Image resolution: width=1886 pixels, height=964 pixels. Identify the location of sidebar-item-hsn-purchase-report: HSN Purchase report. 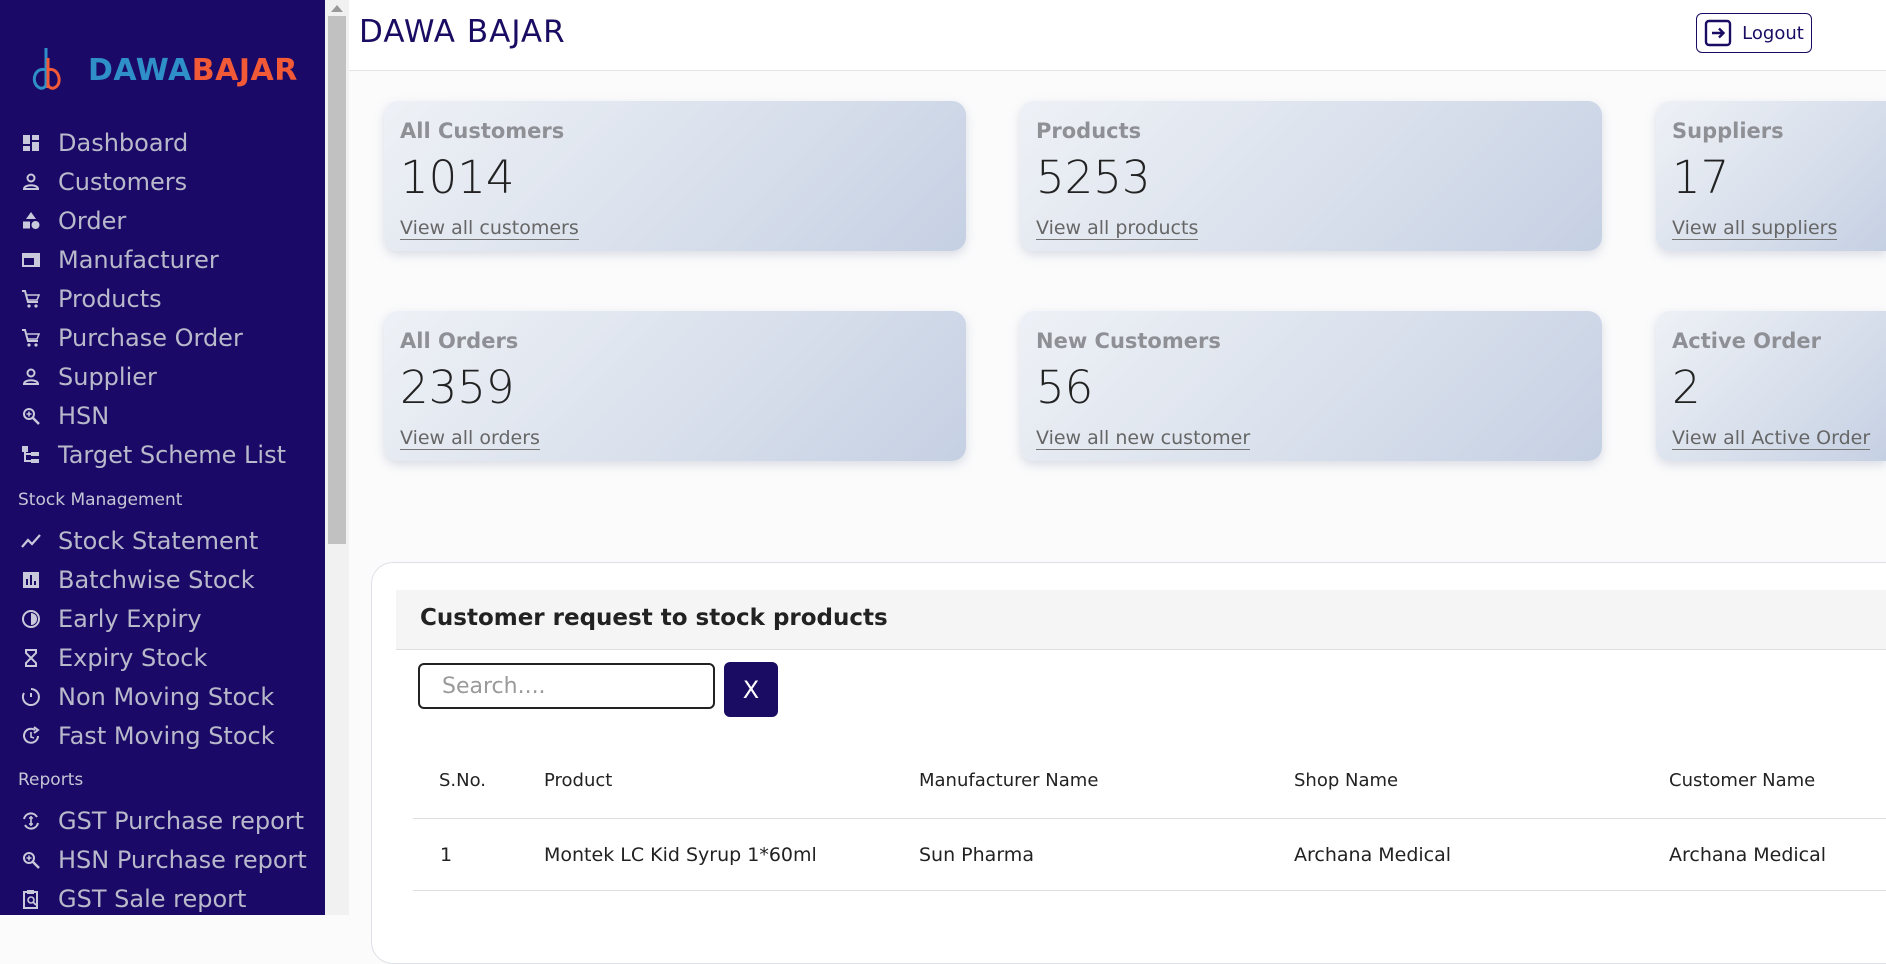
(162, 860).